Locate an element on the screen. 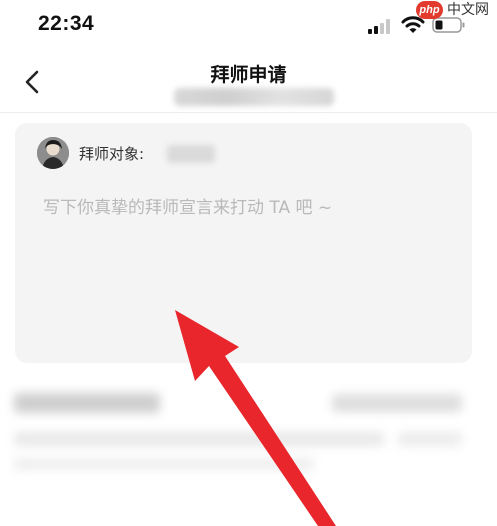 This screenshot has width=497, height=526. status-time: 22:34 is located at coordinates (66, 23).